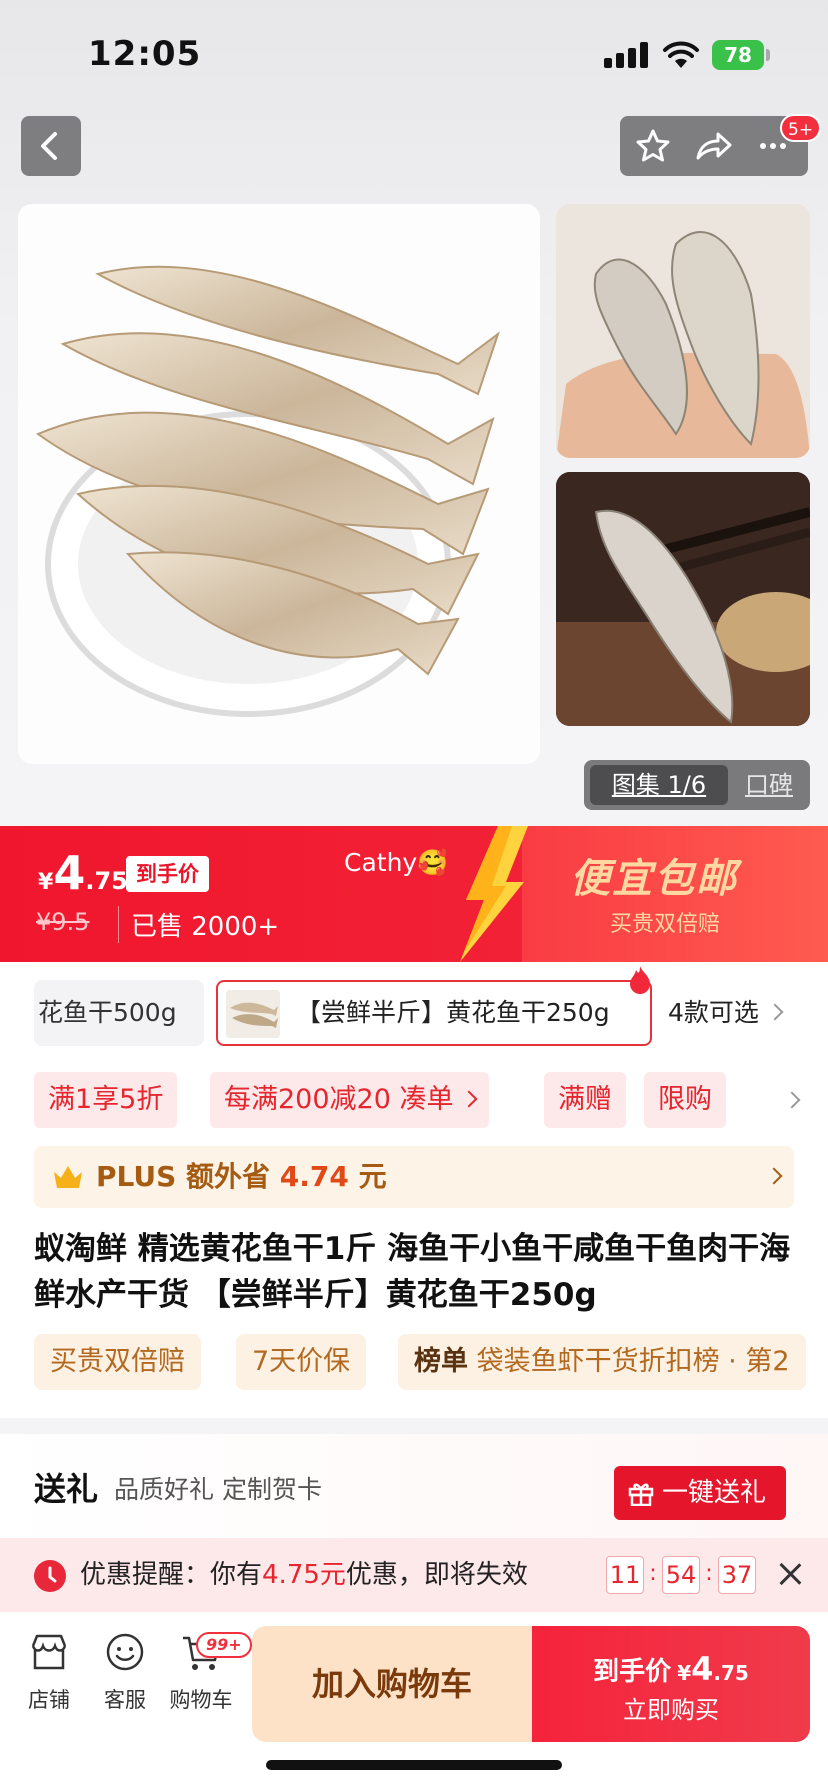  Describe the element at coordinates (629, 1361) in the screenshot. I see `ranking-text: 袋装鱼虾干货折扣榜 · 第2` at that location.